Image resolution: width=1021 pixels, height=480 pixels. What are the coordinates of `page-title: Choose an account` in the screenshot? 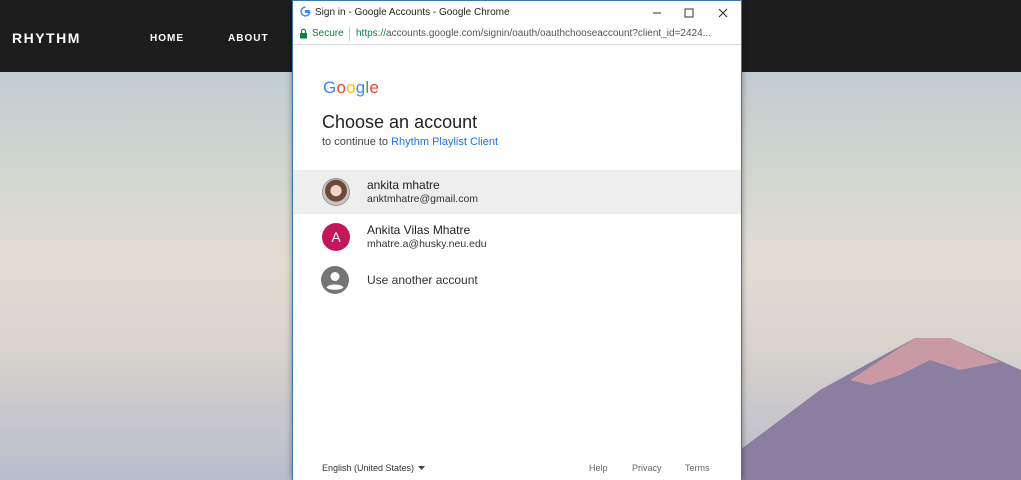 It's located at (400, 122).